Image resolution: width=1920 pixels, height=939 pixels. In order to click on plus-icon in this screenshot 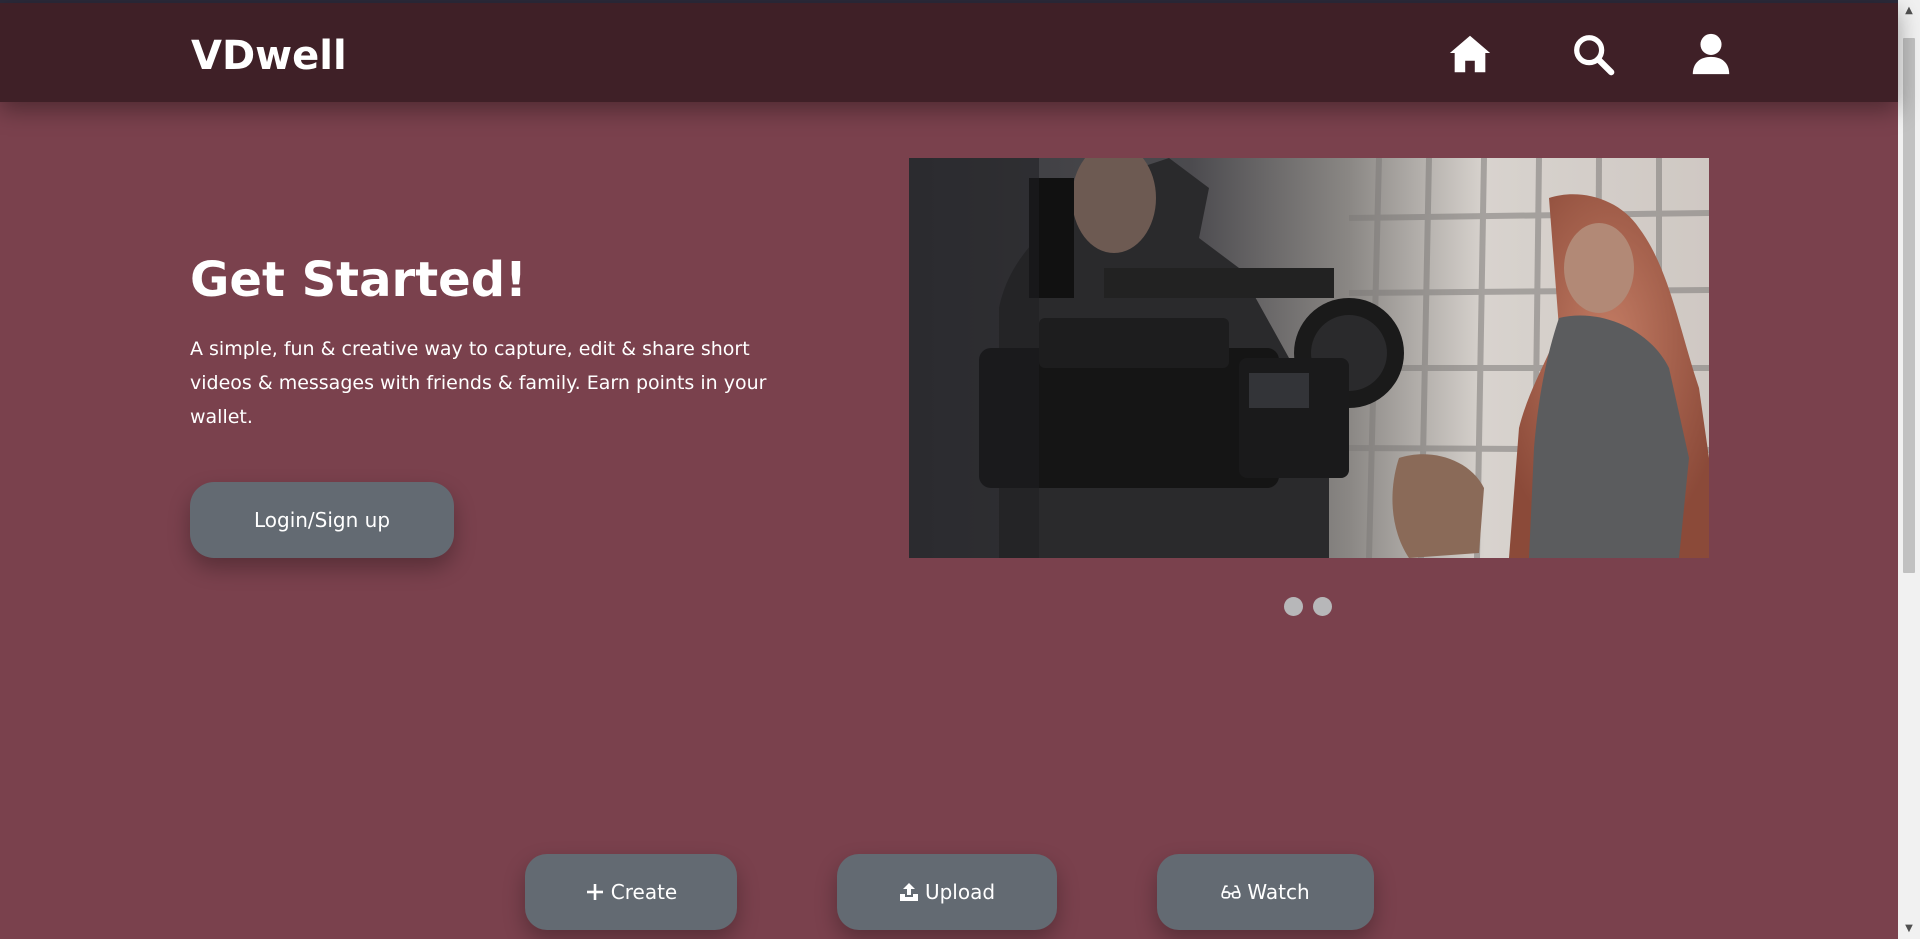, I will do `click(594, 892)`.